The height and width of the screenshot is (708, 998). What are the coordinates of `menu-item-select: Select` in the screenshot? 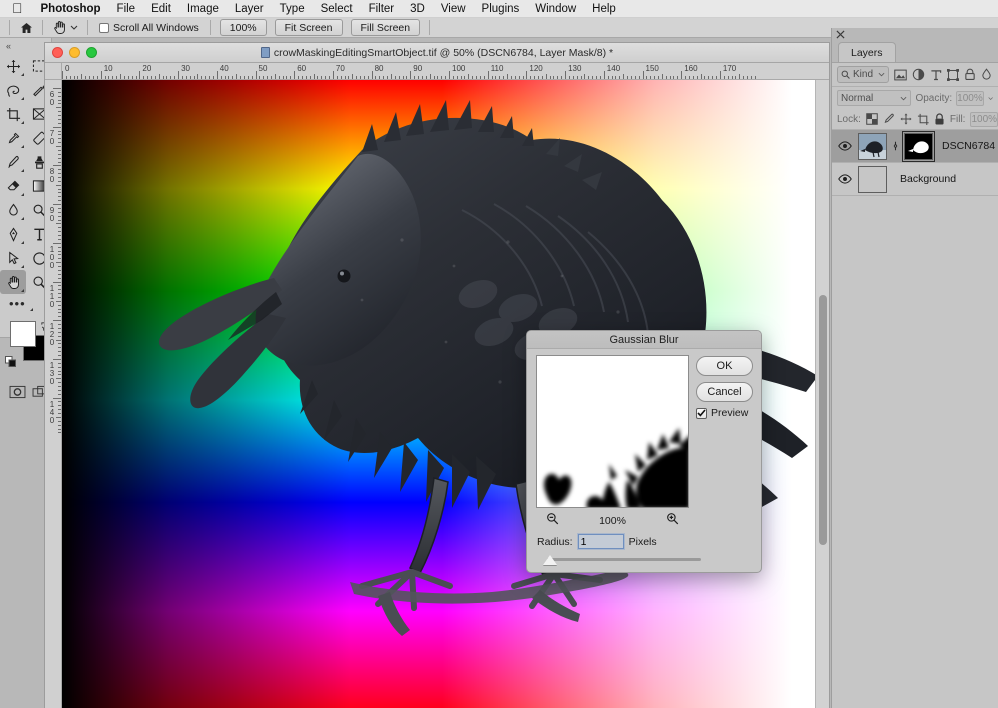 It's located at (337, 9).